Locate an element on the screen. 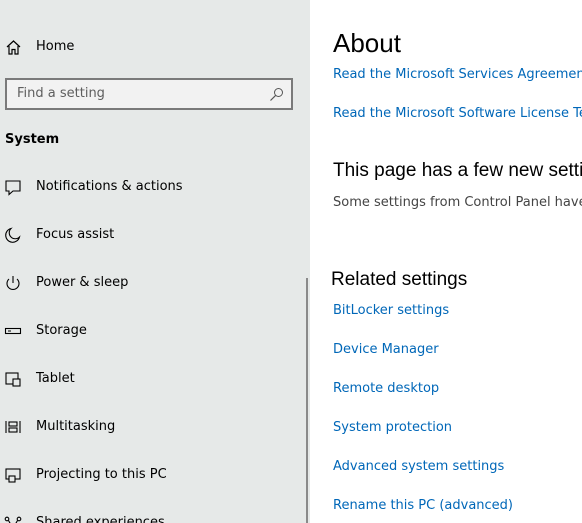 The height and width of the screenshot is (523, 582). sidebar-item-label: Notifications & actions is located at coordinates (109, 186).